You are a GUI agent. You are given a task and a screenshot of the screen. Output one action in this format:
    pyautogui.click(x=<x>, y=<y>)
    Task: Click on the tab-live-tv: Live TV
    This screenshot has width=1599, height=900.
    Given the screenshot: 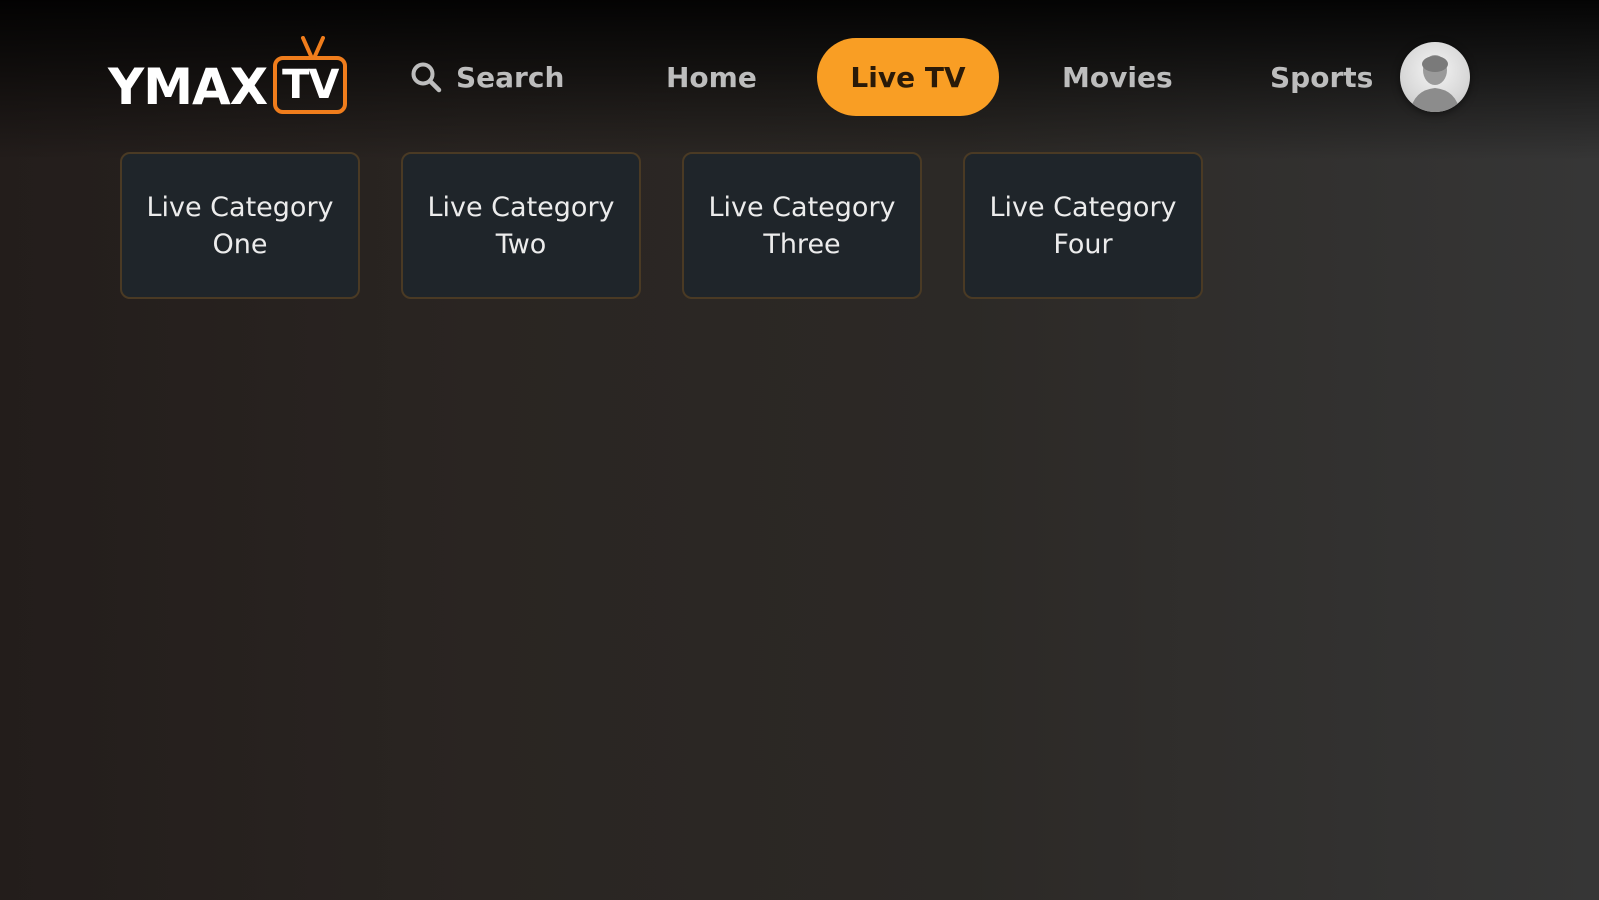 What is the action you would take?
    pyautogui.click(x=908, y=77)
    